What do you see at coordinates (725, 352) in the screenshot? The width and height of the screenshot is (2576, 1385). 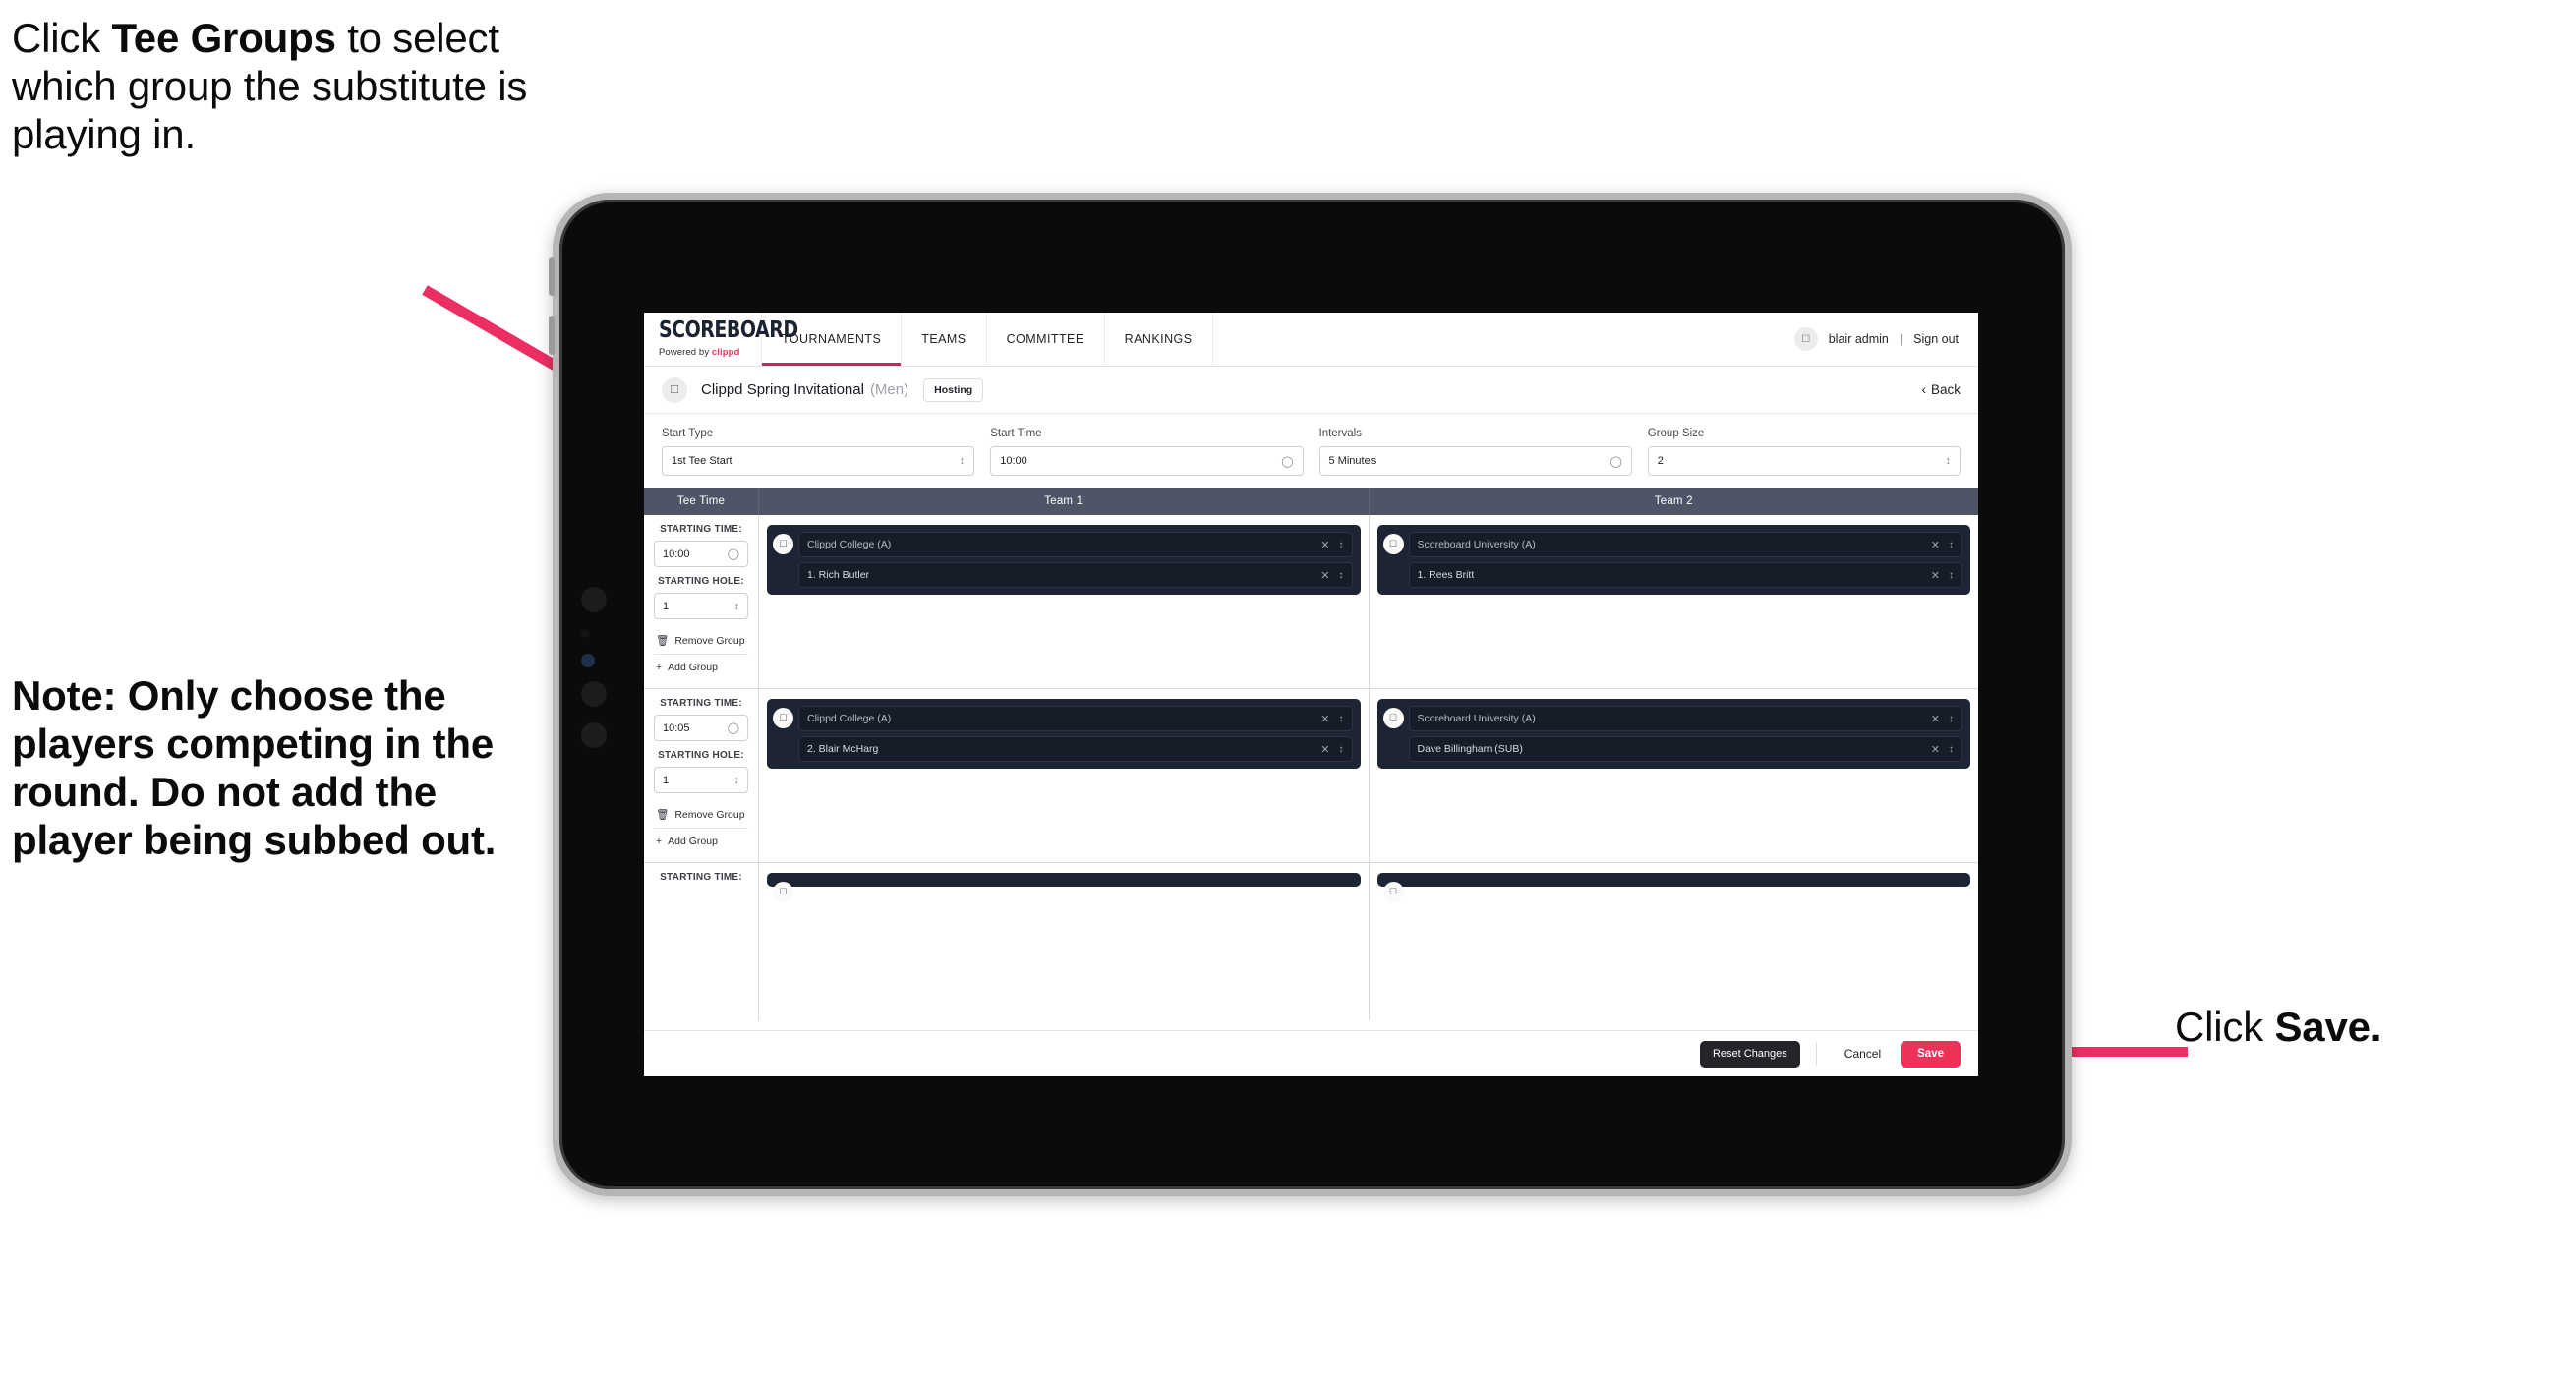 I see `brand-clippd: clippd` at bounding box center [725, 352].